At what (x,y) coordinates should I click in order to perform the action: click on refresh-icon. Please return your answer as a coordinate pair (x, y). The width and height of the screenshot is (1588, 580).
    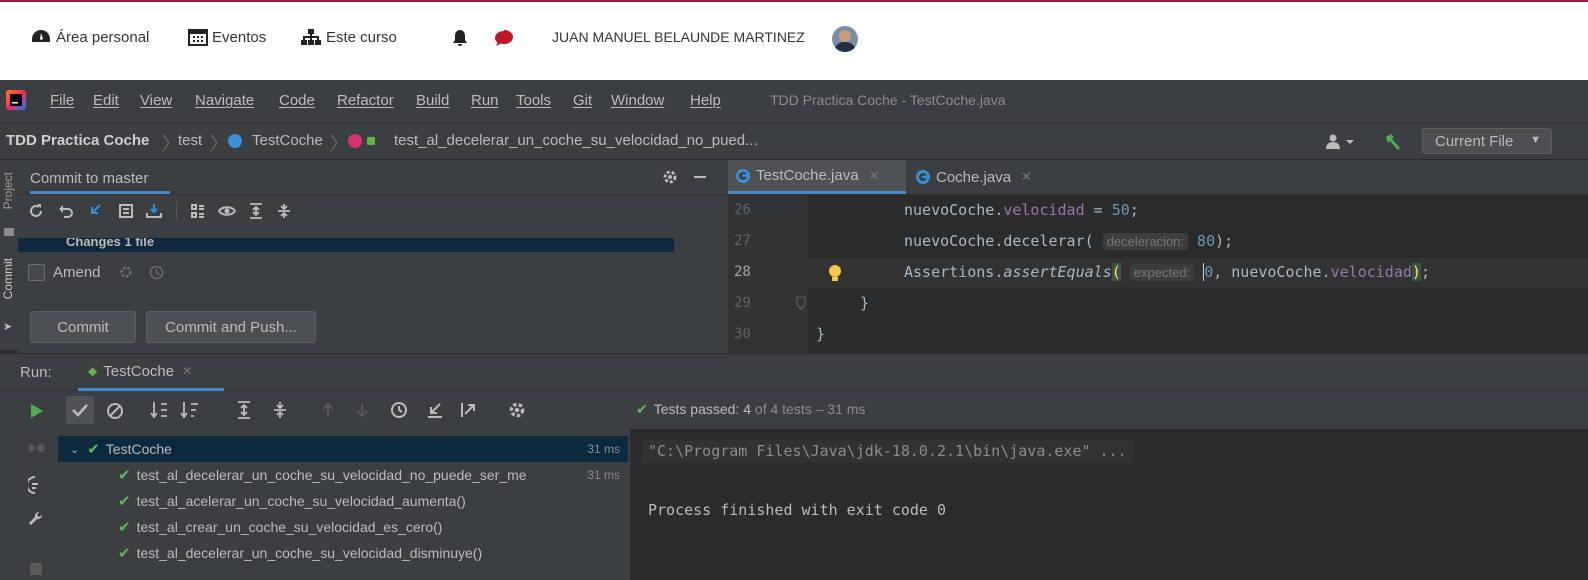
    Looking at the image, I should click on (36, 211).